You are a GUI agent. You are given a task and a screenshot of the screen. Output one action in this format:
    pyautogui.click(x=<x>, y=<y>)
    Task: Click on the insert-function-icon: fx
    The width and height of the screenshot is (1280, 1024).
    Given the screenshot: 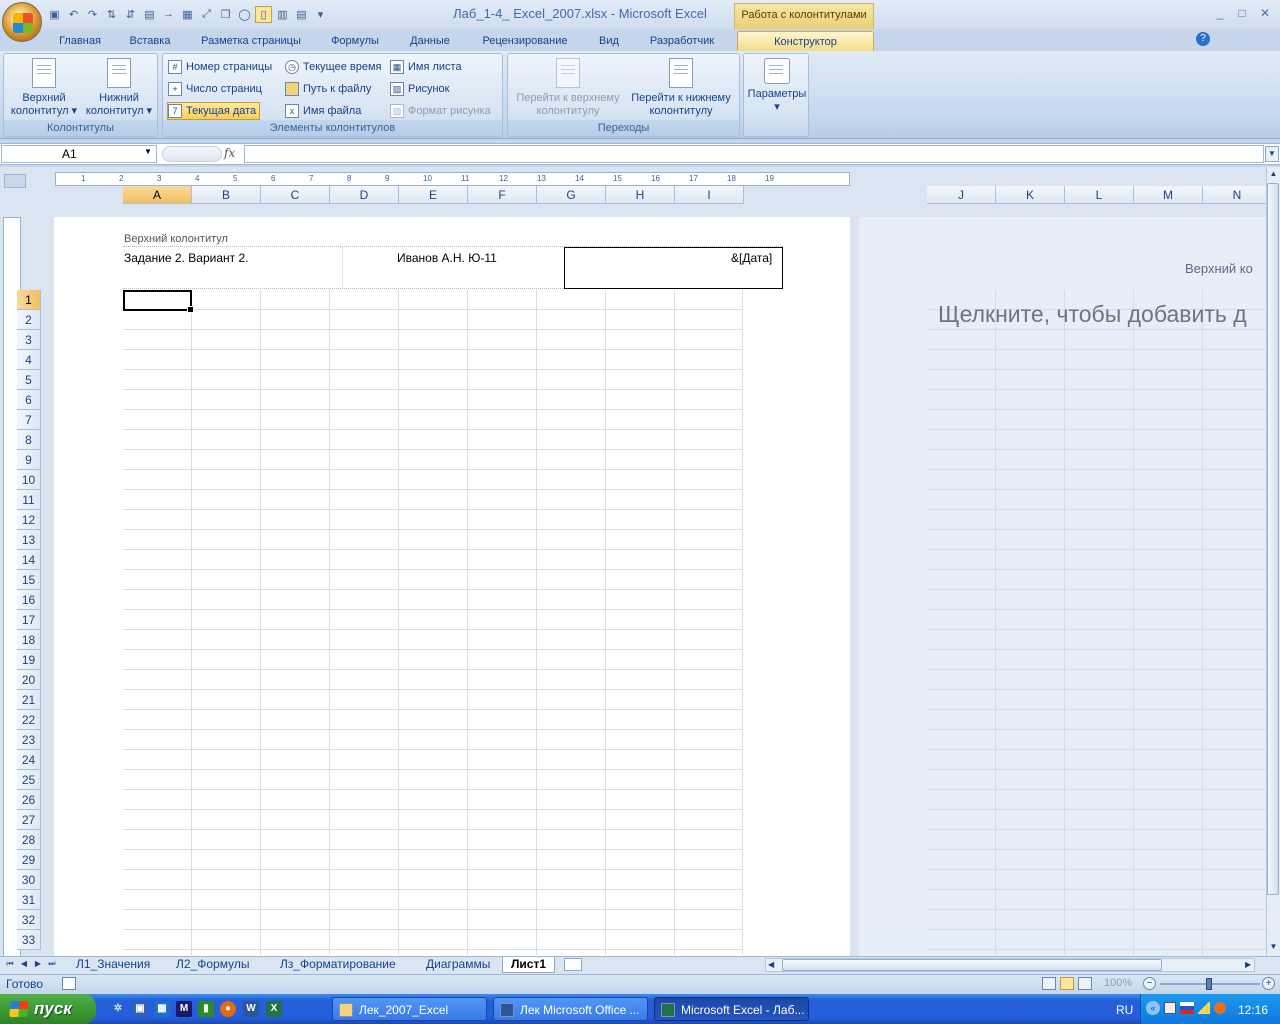 What is the action you would take?
    pyautogui.click(x=234, y=153)
    